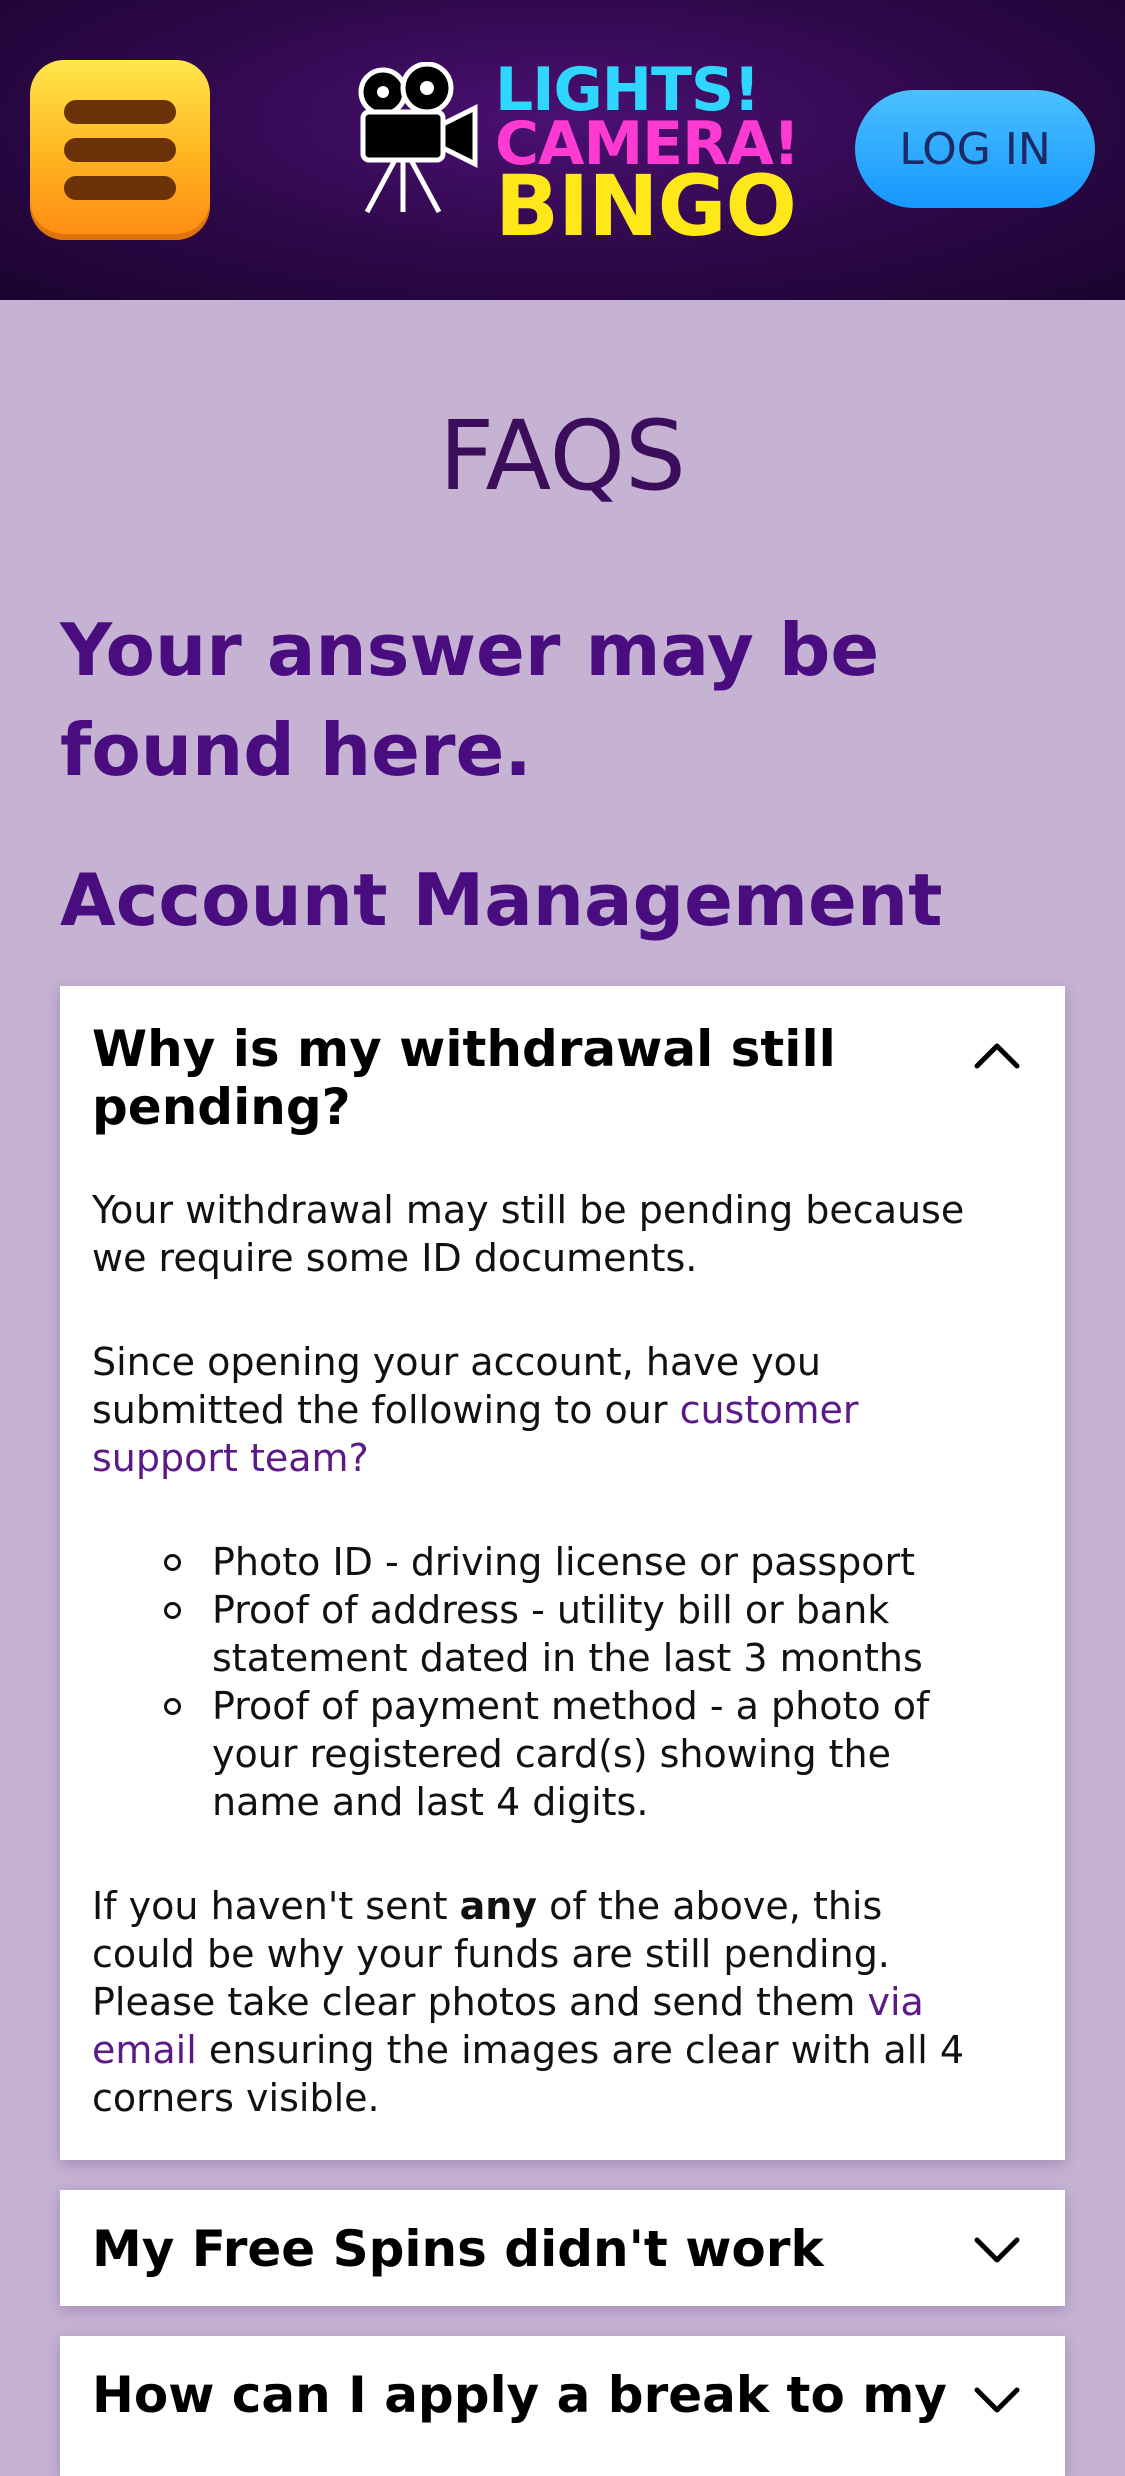 Image resolution: width=1125 pixels, height=2476 pixels. What do you see at coordinates (522, 2249) in the screenshot?
I see `faq-question: My Free Spins didn't work` at bounding box center [522, 2249].